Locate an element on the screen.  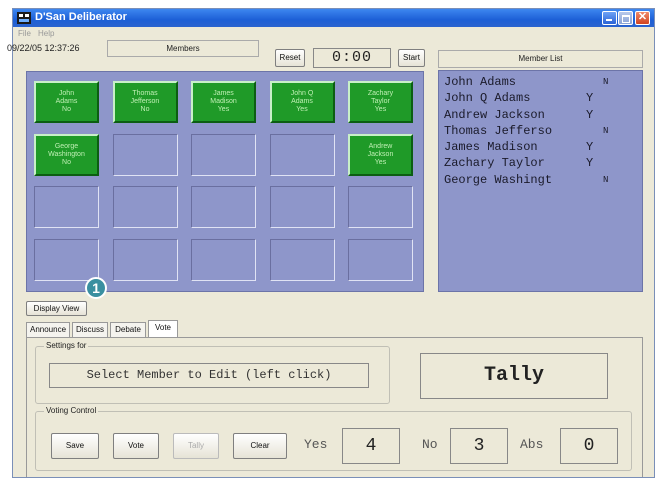
member-first-label: Thomas is located at coordinates (145, 93).